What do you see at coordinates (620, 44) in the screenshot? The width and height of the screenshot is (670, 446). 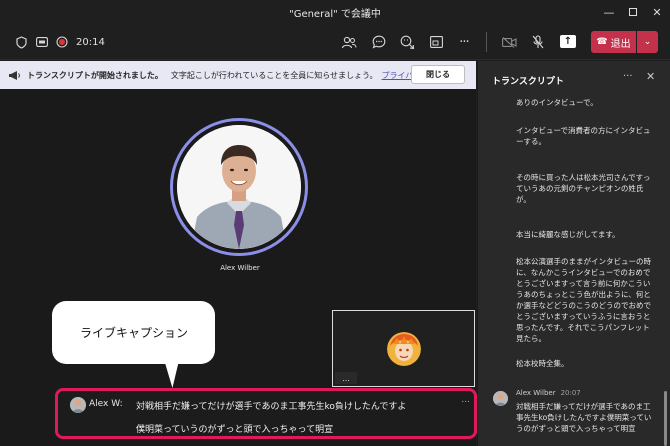 I see `leave-label: 退出` at bounding box center [620, 44].